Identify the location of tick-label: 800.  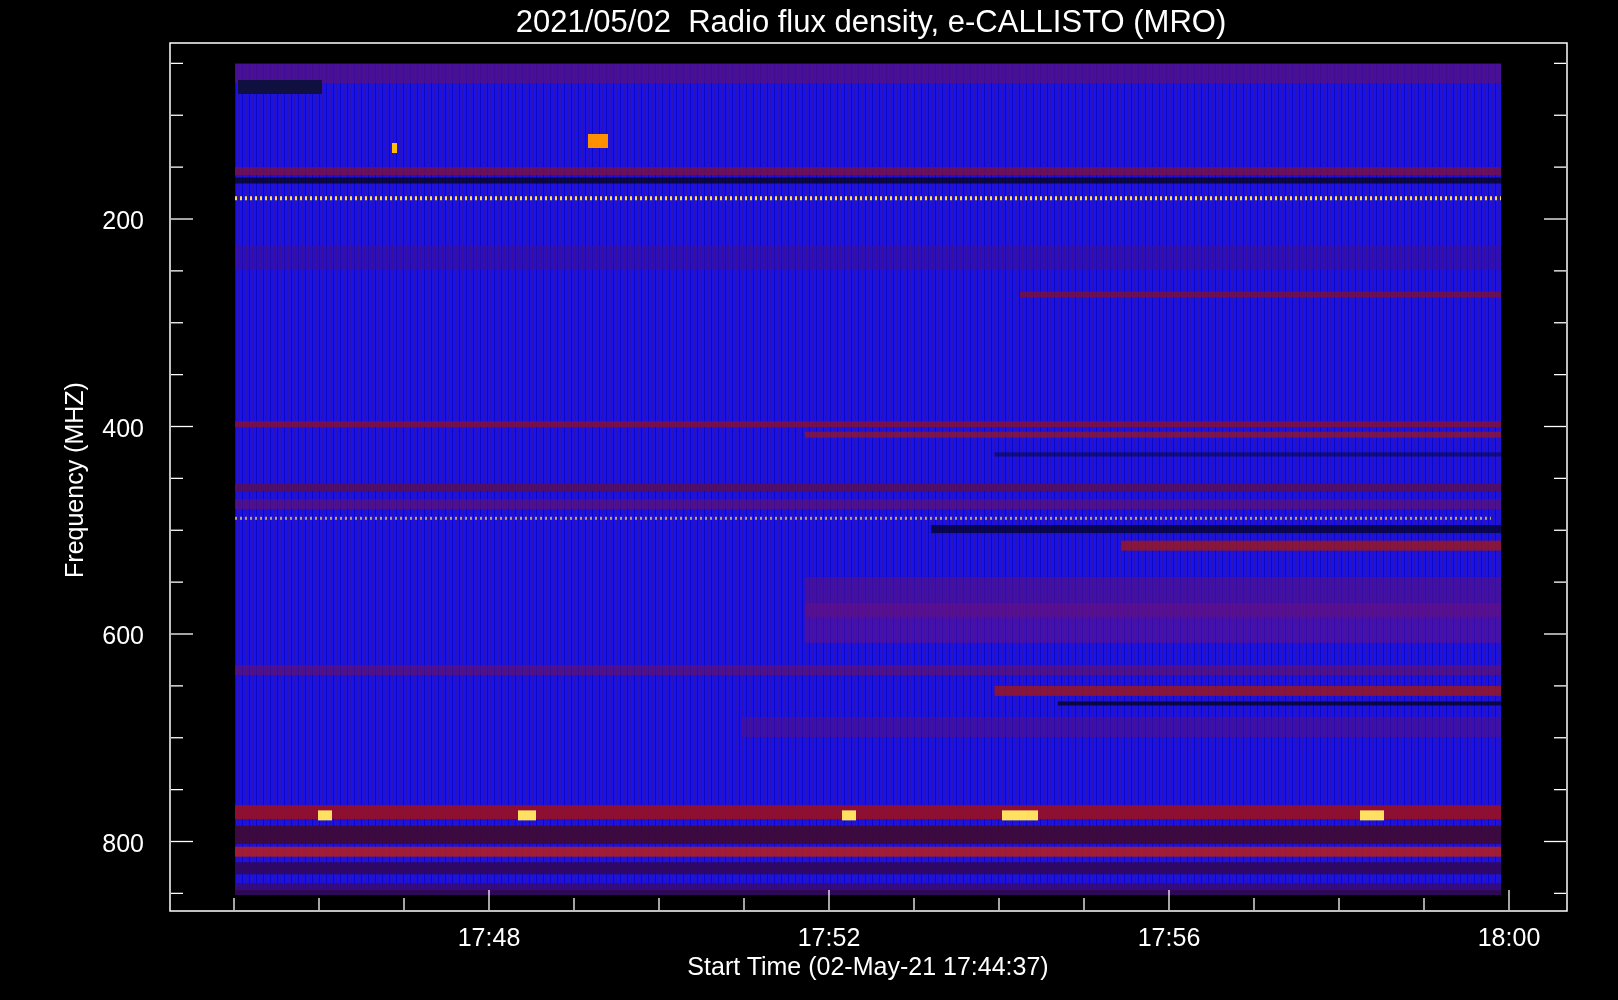
(123, 842).